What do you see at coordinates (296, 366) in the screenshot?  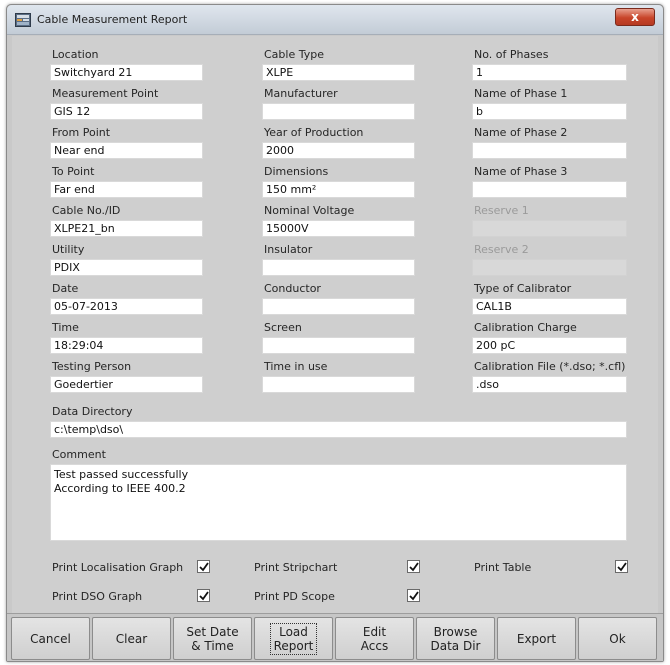 I see `time-in-use-label: Time in use` at bounding box center [296, 366].